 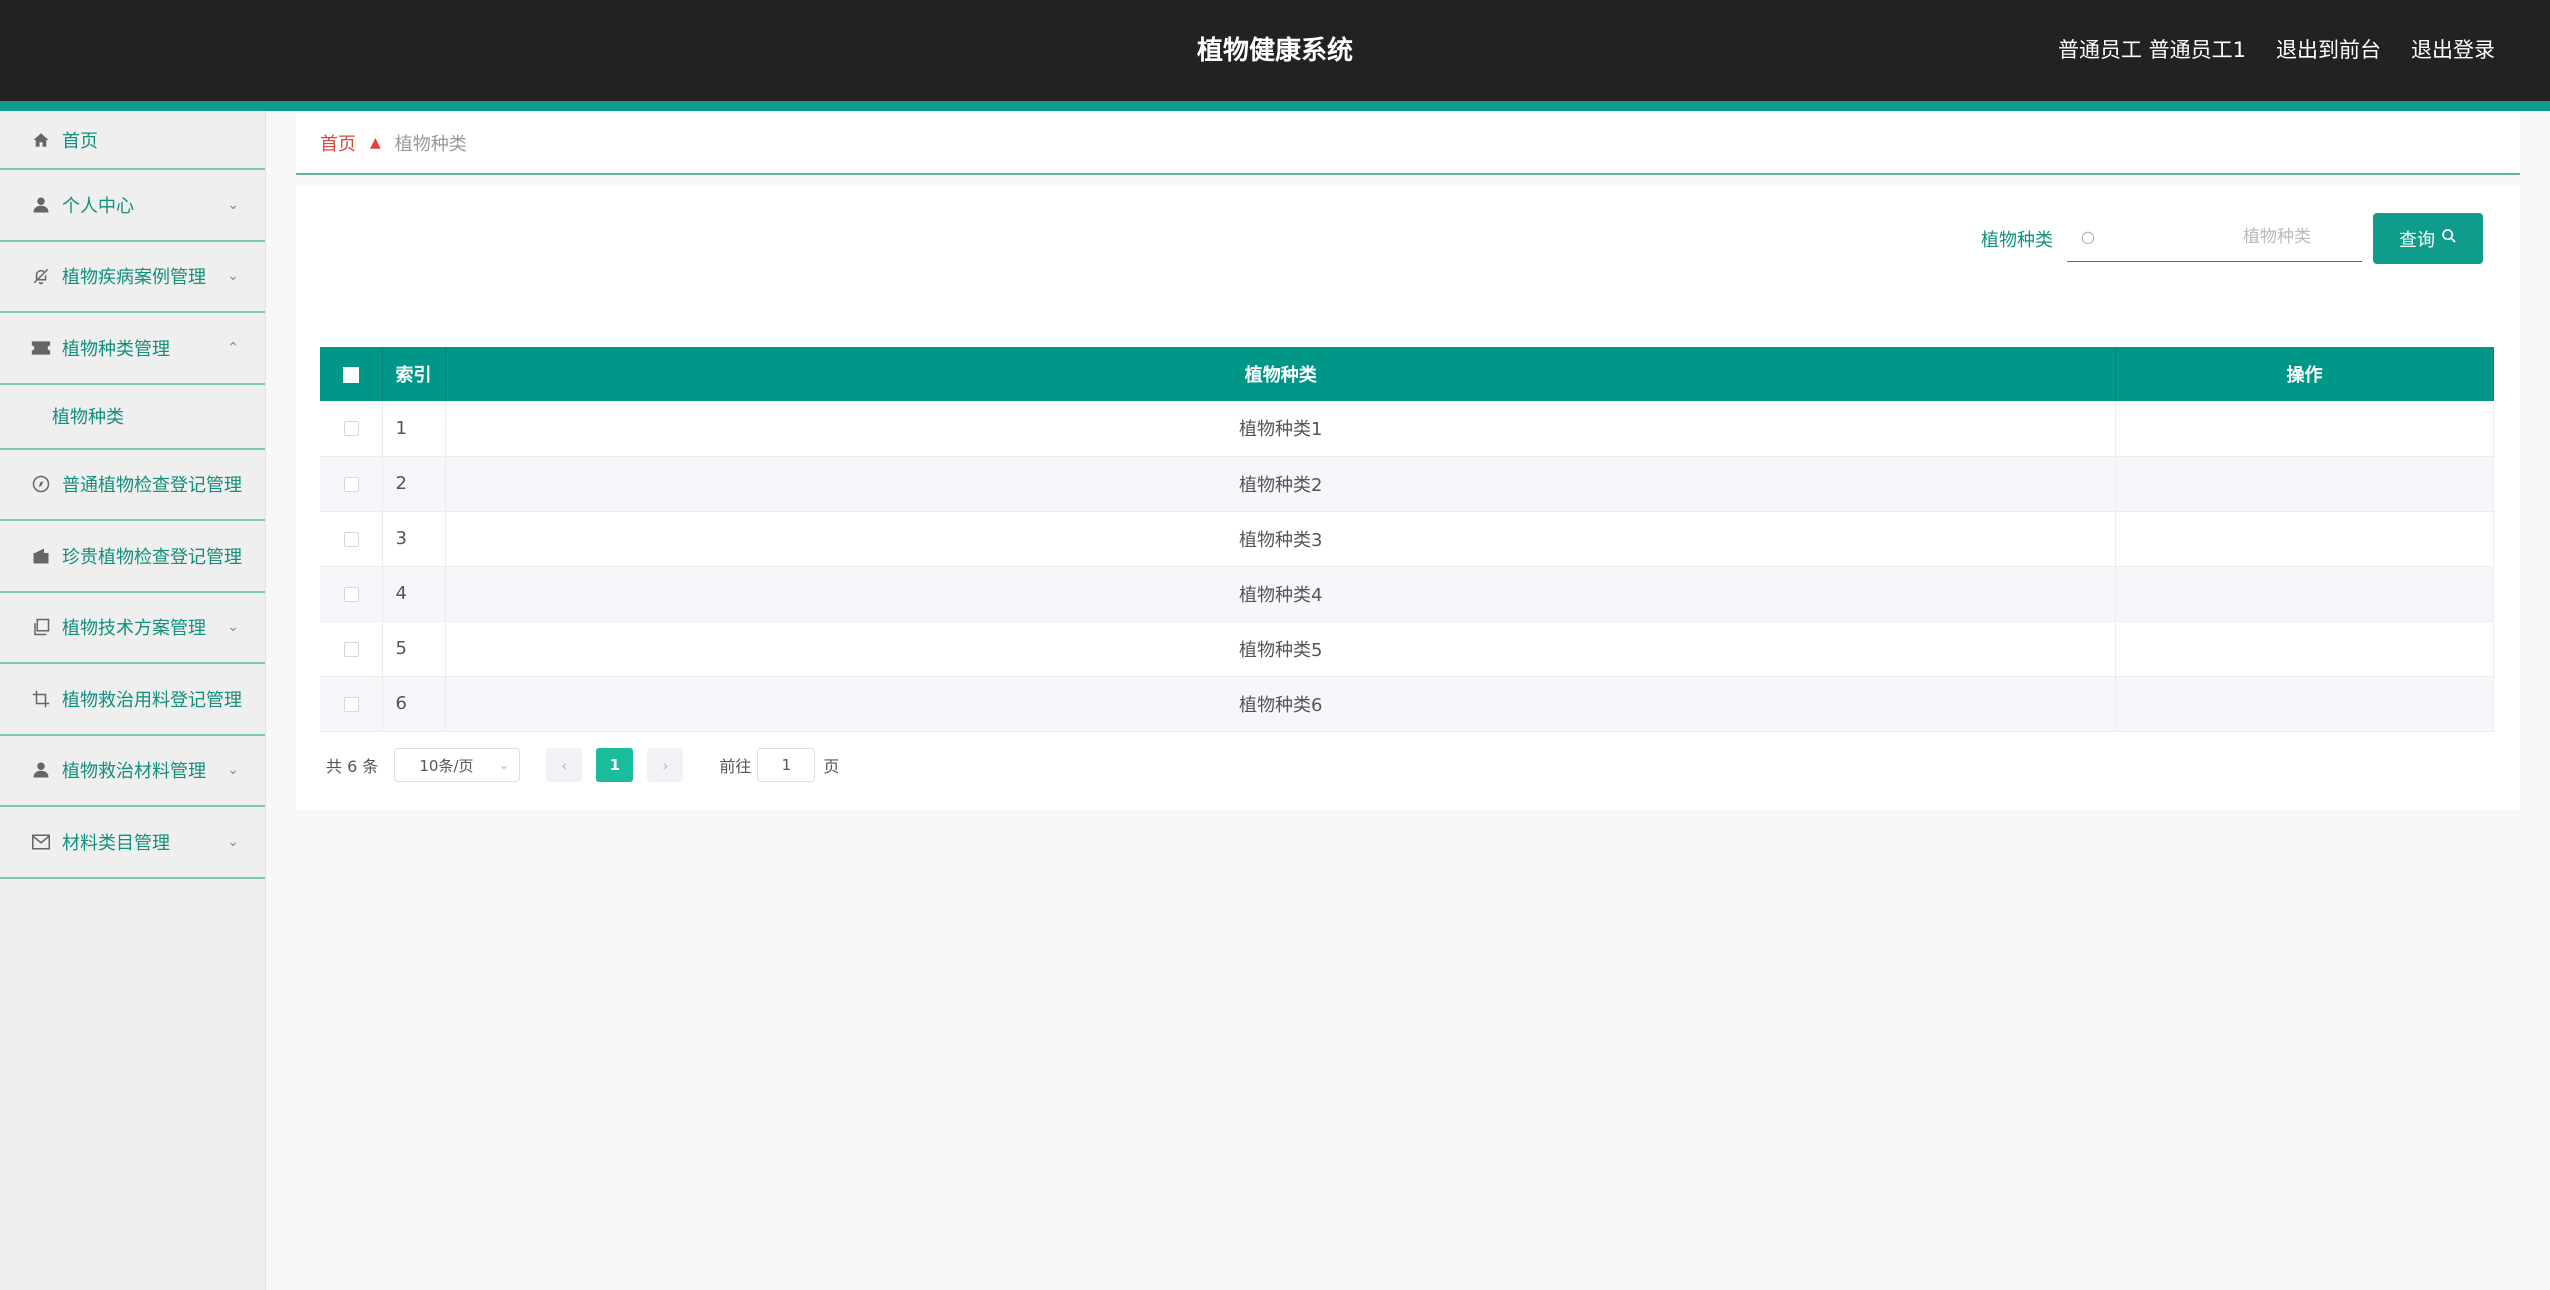 What do you see at coordinates (132, 771) in the screenshot?
I see `sidebar-item-treatment-materials: 植物救治材料管理 ⌄` at bounding box center [132, 771].